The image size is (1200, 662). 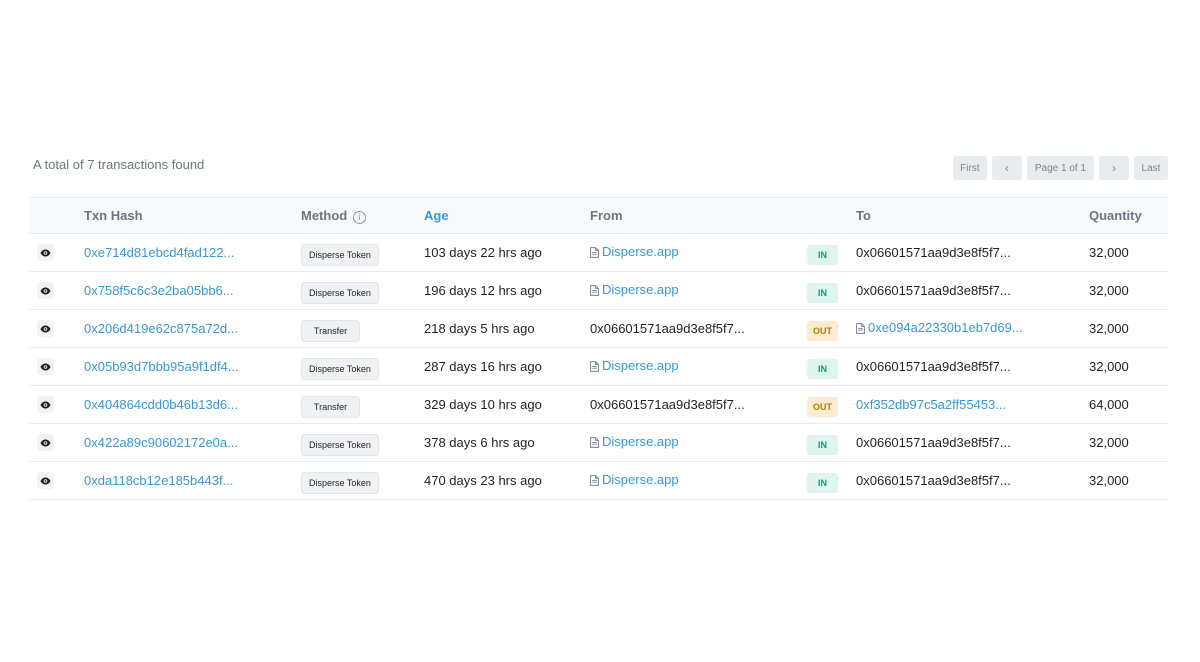 What do you see at coordinates (863, 215) in the screenshot?
I see `col-to: To` at bounding box center [863, 215].